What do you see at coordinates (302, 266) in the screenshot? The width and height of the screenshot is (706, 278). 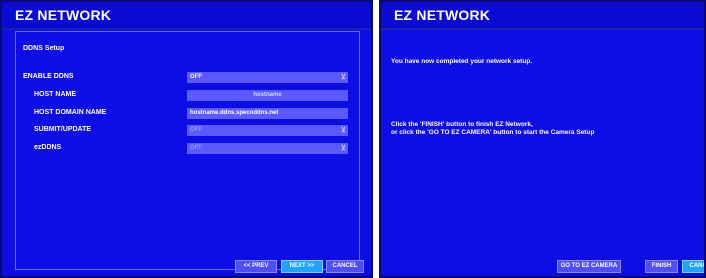 I see `next-button: NEXT >>` at bounding box center [302, 266].